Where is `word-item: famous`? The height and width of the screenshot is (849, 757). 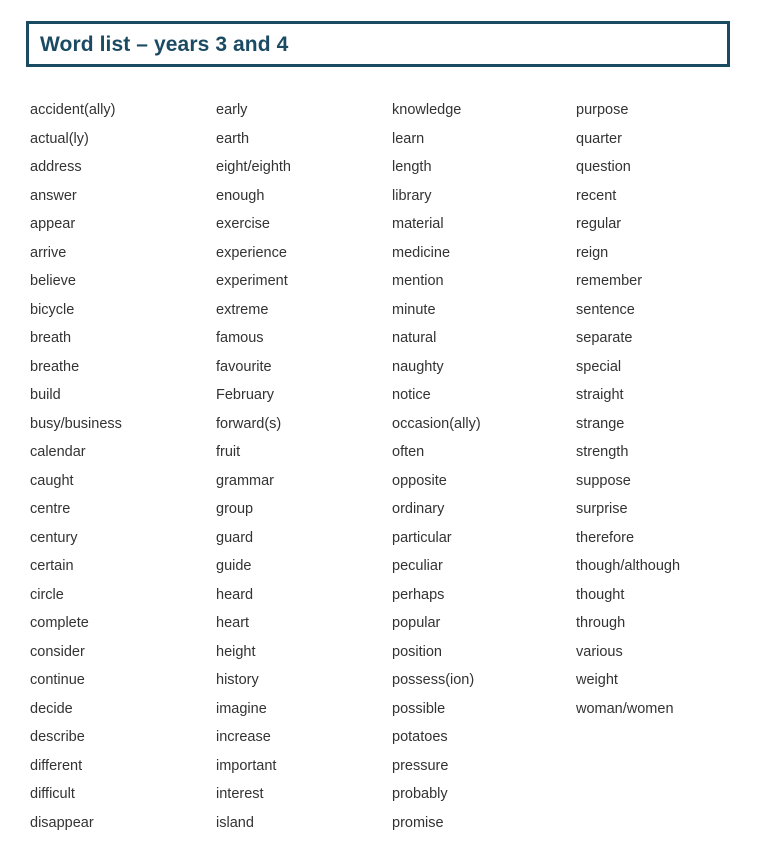 word-item: famous is located at coordinates (240, 338).